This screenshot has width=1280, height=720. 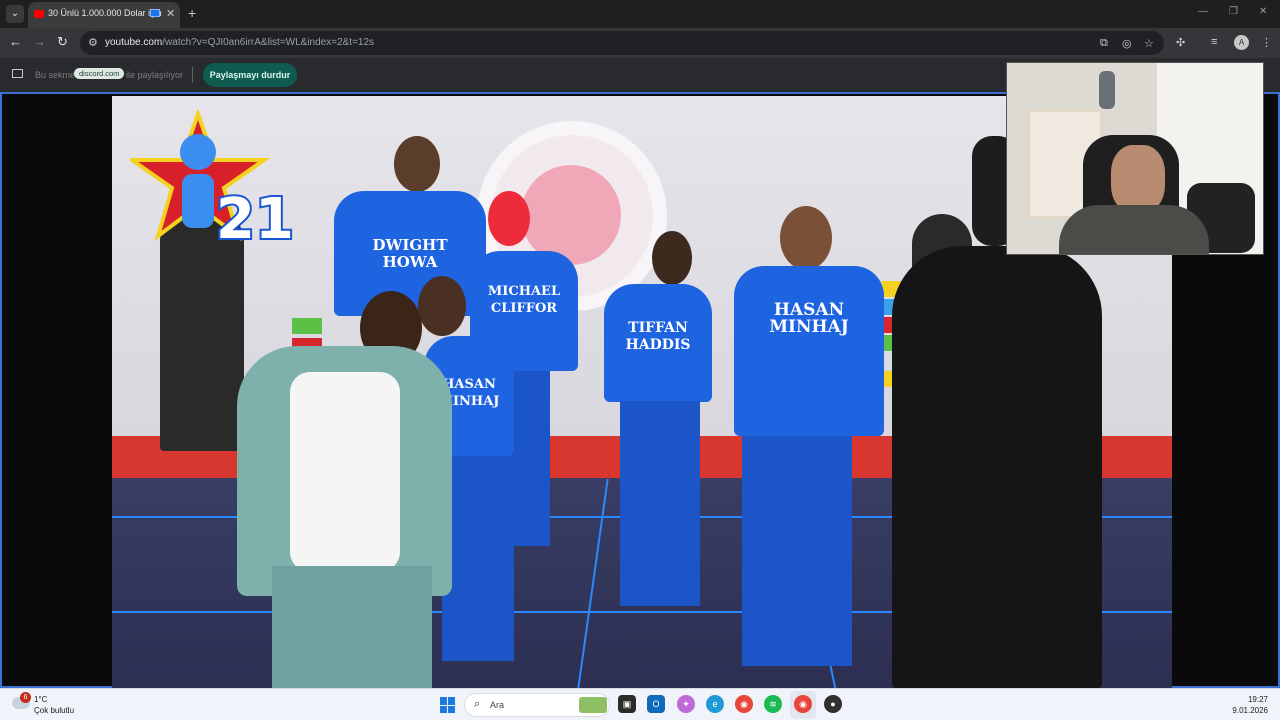 I want to click on figurine, so click(x=1107, y=90).